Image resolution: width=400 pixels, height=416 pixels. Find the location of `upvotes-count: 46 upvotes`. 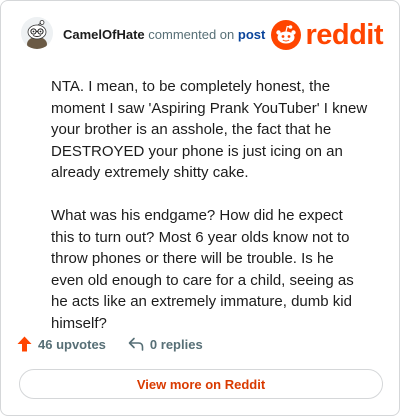

upvotes-count: 46 upvotes is located at coordinates (72, 344).